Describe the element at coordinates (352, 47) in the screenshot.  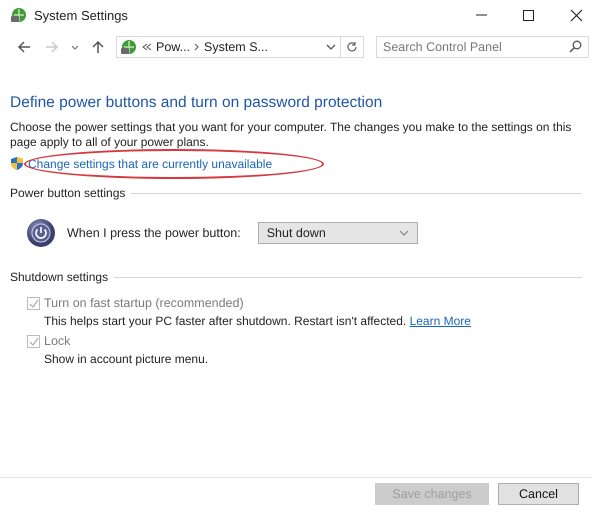
I see `refresh-icon` at that location.